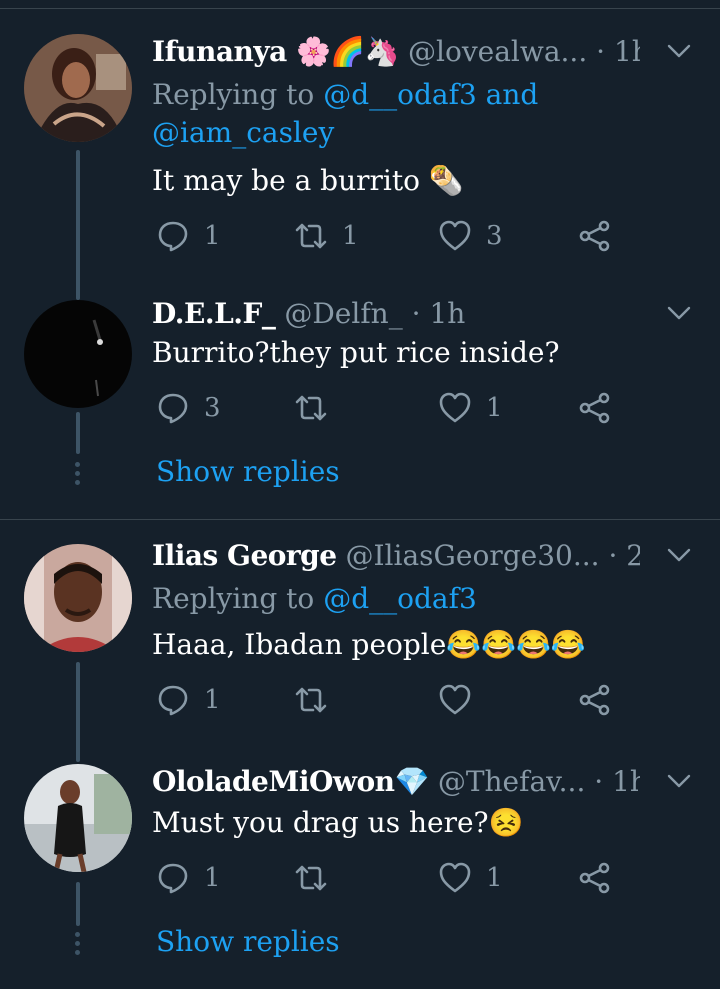  What do you see at coordinates (392, 236) in the screenshot?
I see `tweet-actions: 1 1 3` at bounding box center [392, 236].